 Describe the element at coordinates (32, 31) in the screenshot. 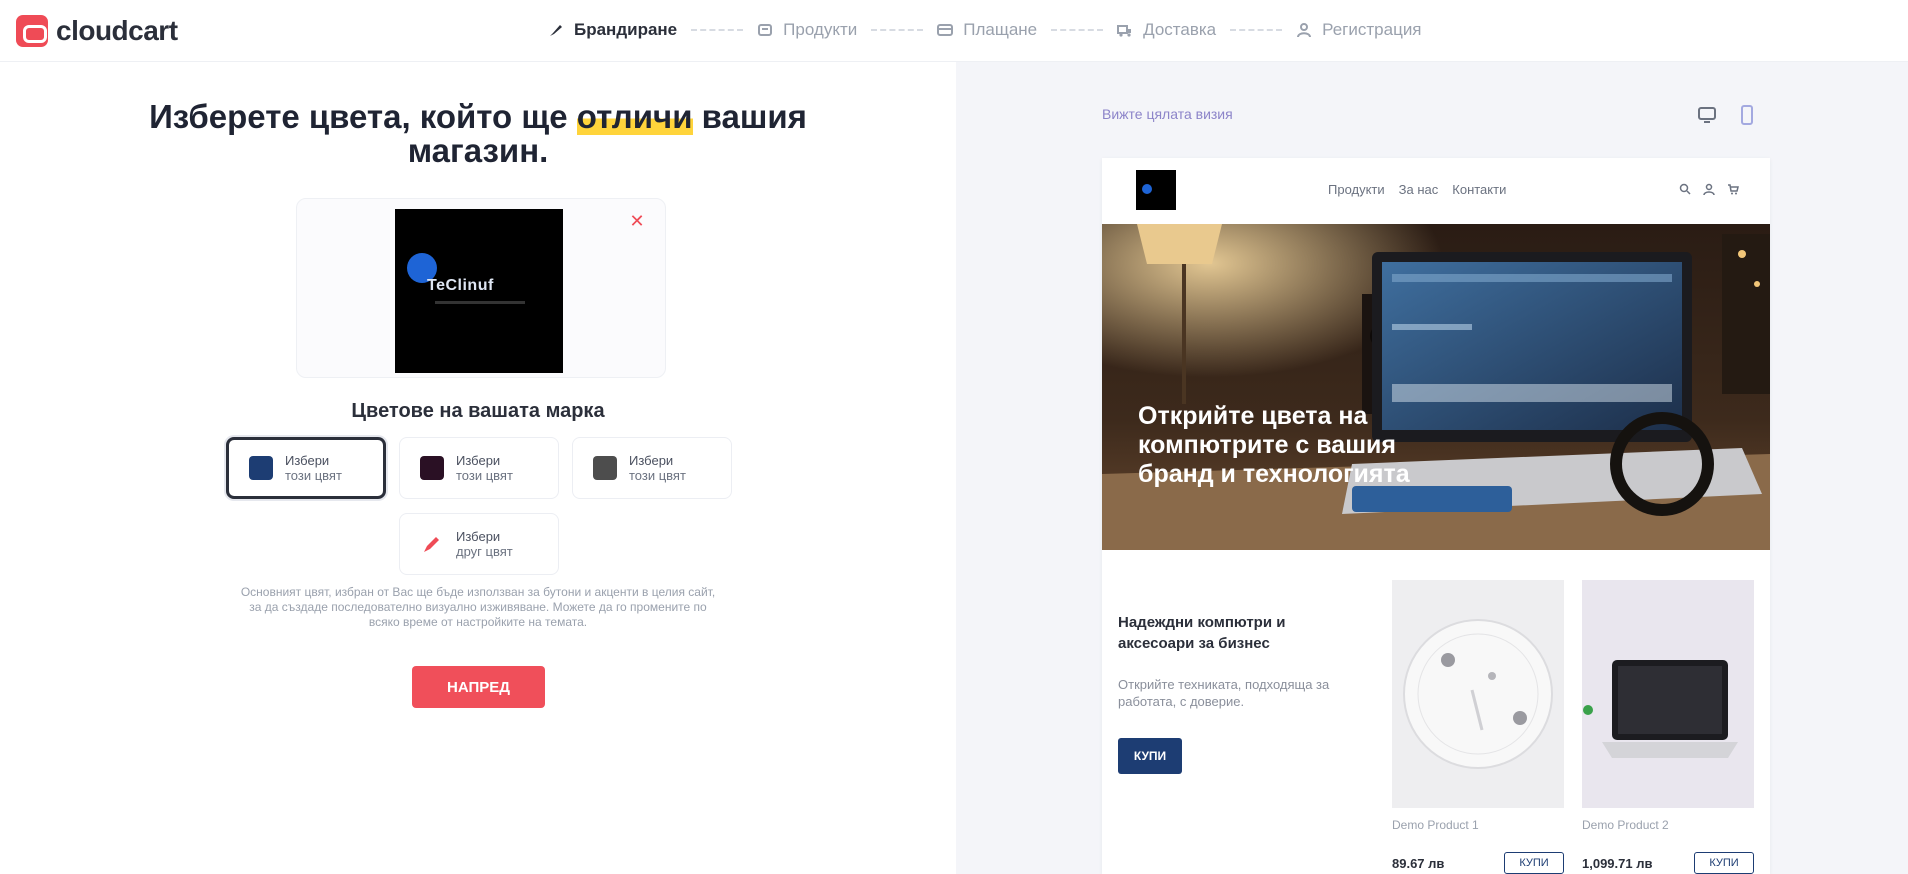

I see `cloud-logo-icon` at that location.